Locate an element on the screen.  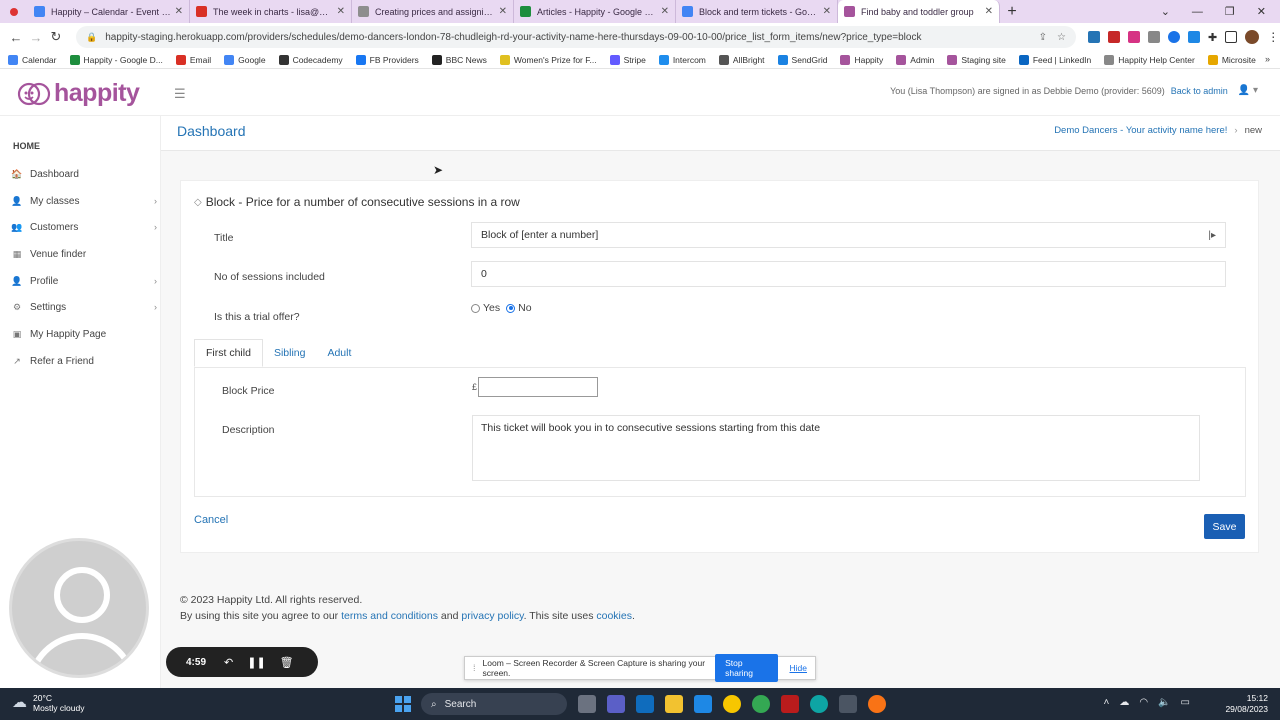
profile-avatar is located at coordinates (1252, 37).